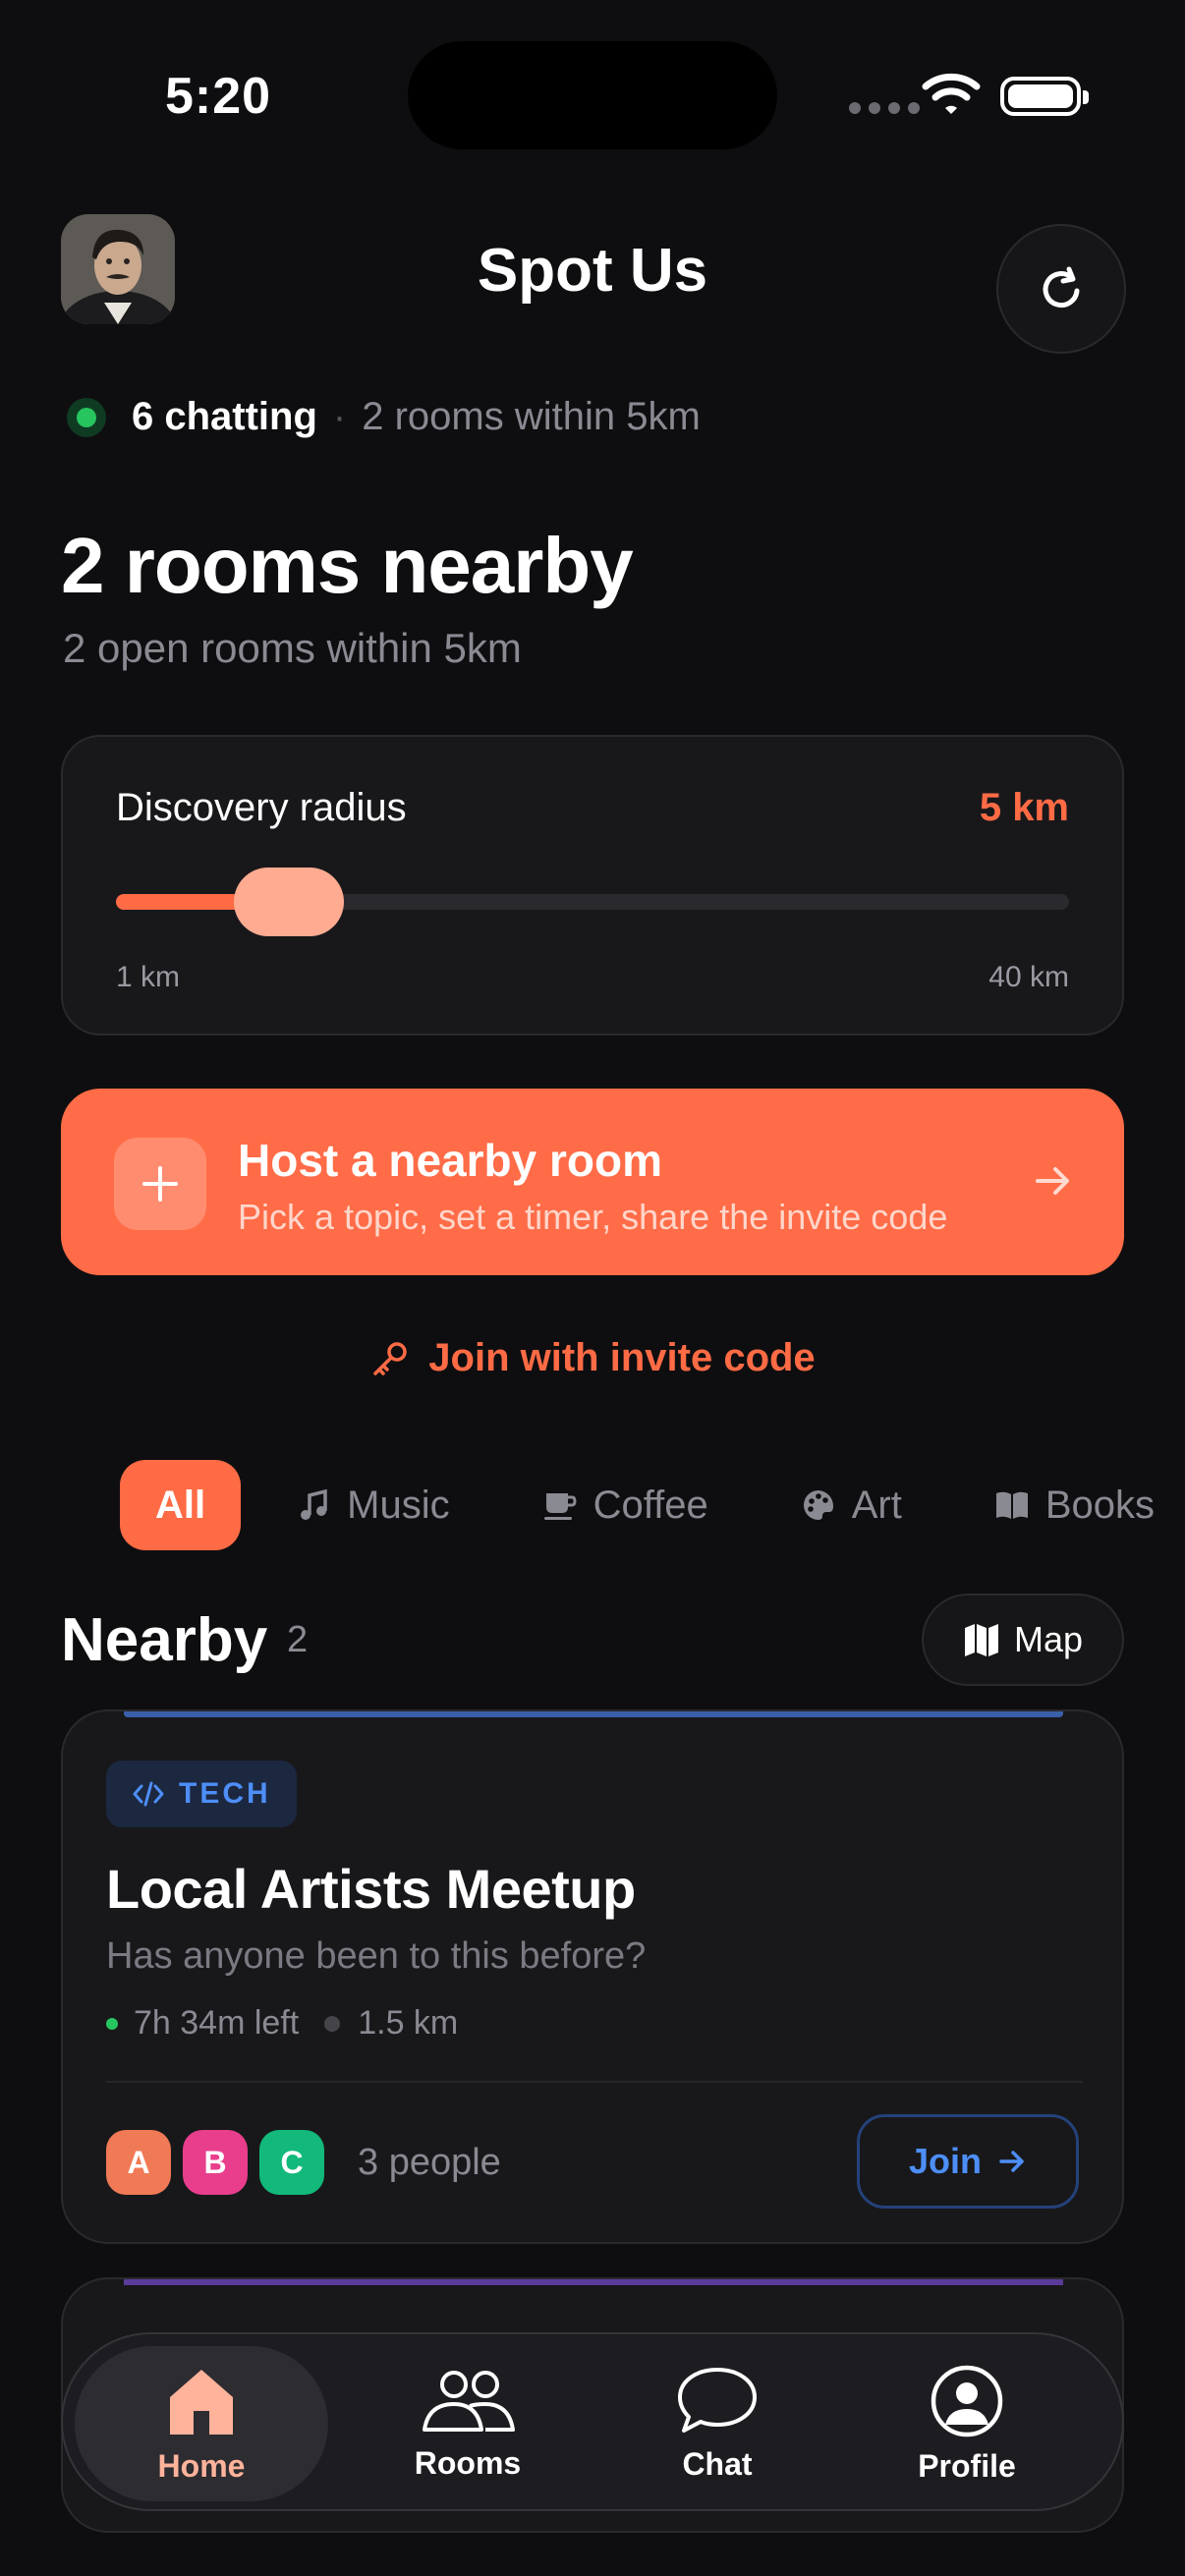 The height and width of the screenshot is (2576, 1185). What do you see at coordinates (532, 416) in the screenshot?
I see `rooms-within: 2 rooms within 5km` at bounding box center [532, 416].